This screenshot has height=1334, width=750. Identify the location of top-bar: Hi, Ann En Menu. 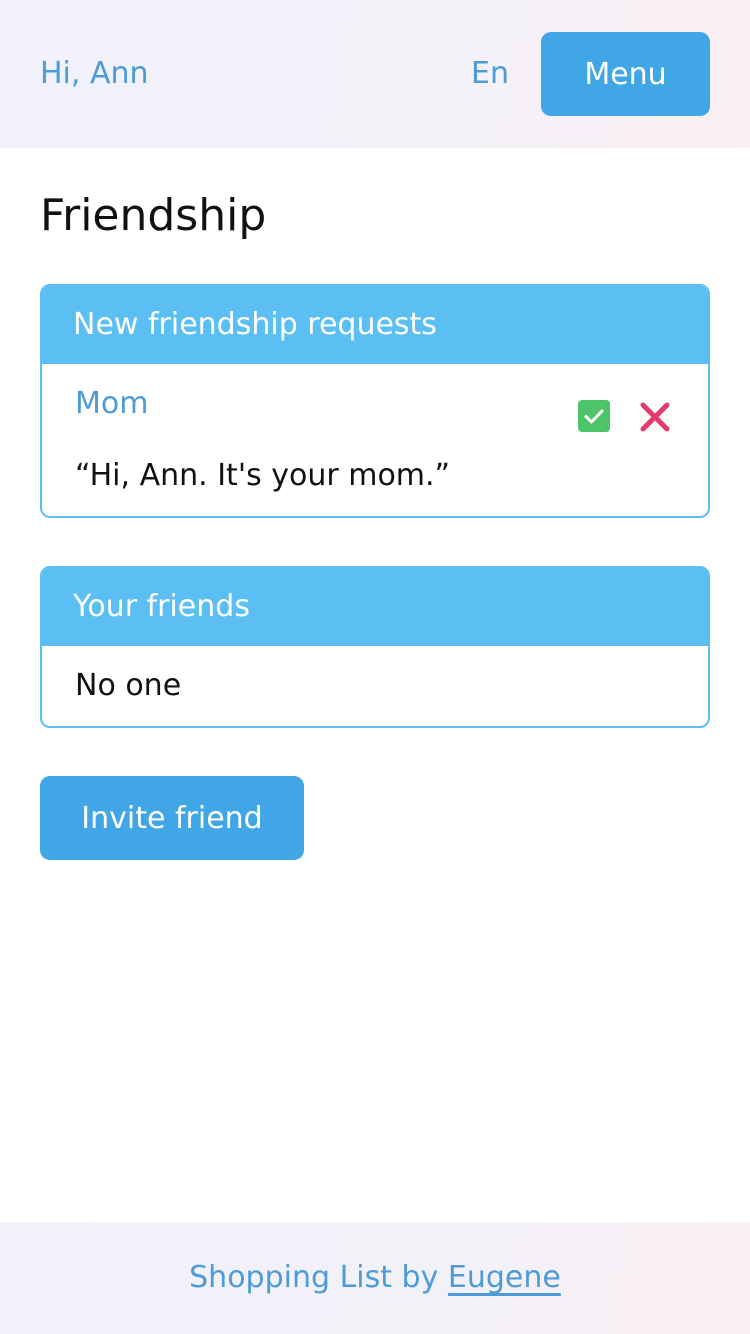
(375, 74).